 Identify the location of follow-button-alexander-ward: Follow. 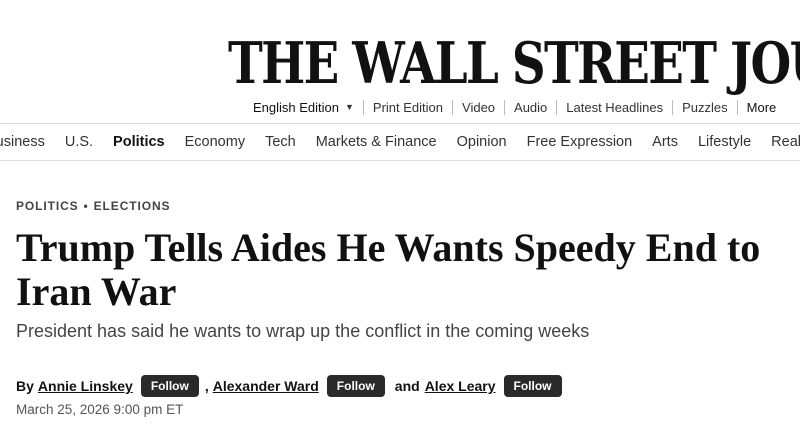
(355, 386).